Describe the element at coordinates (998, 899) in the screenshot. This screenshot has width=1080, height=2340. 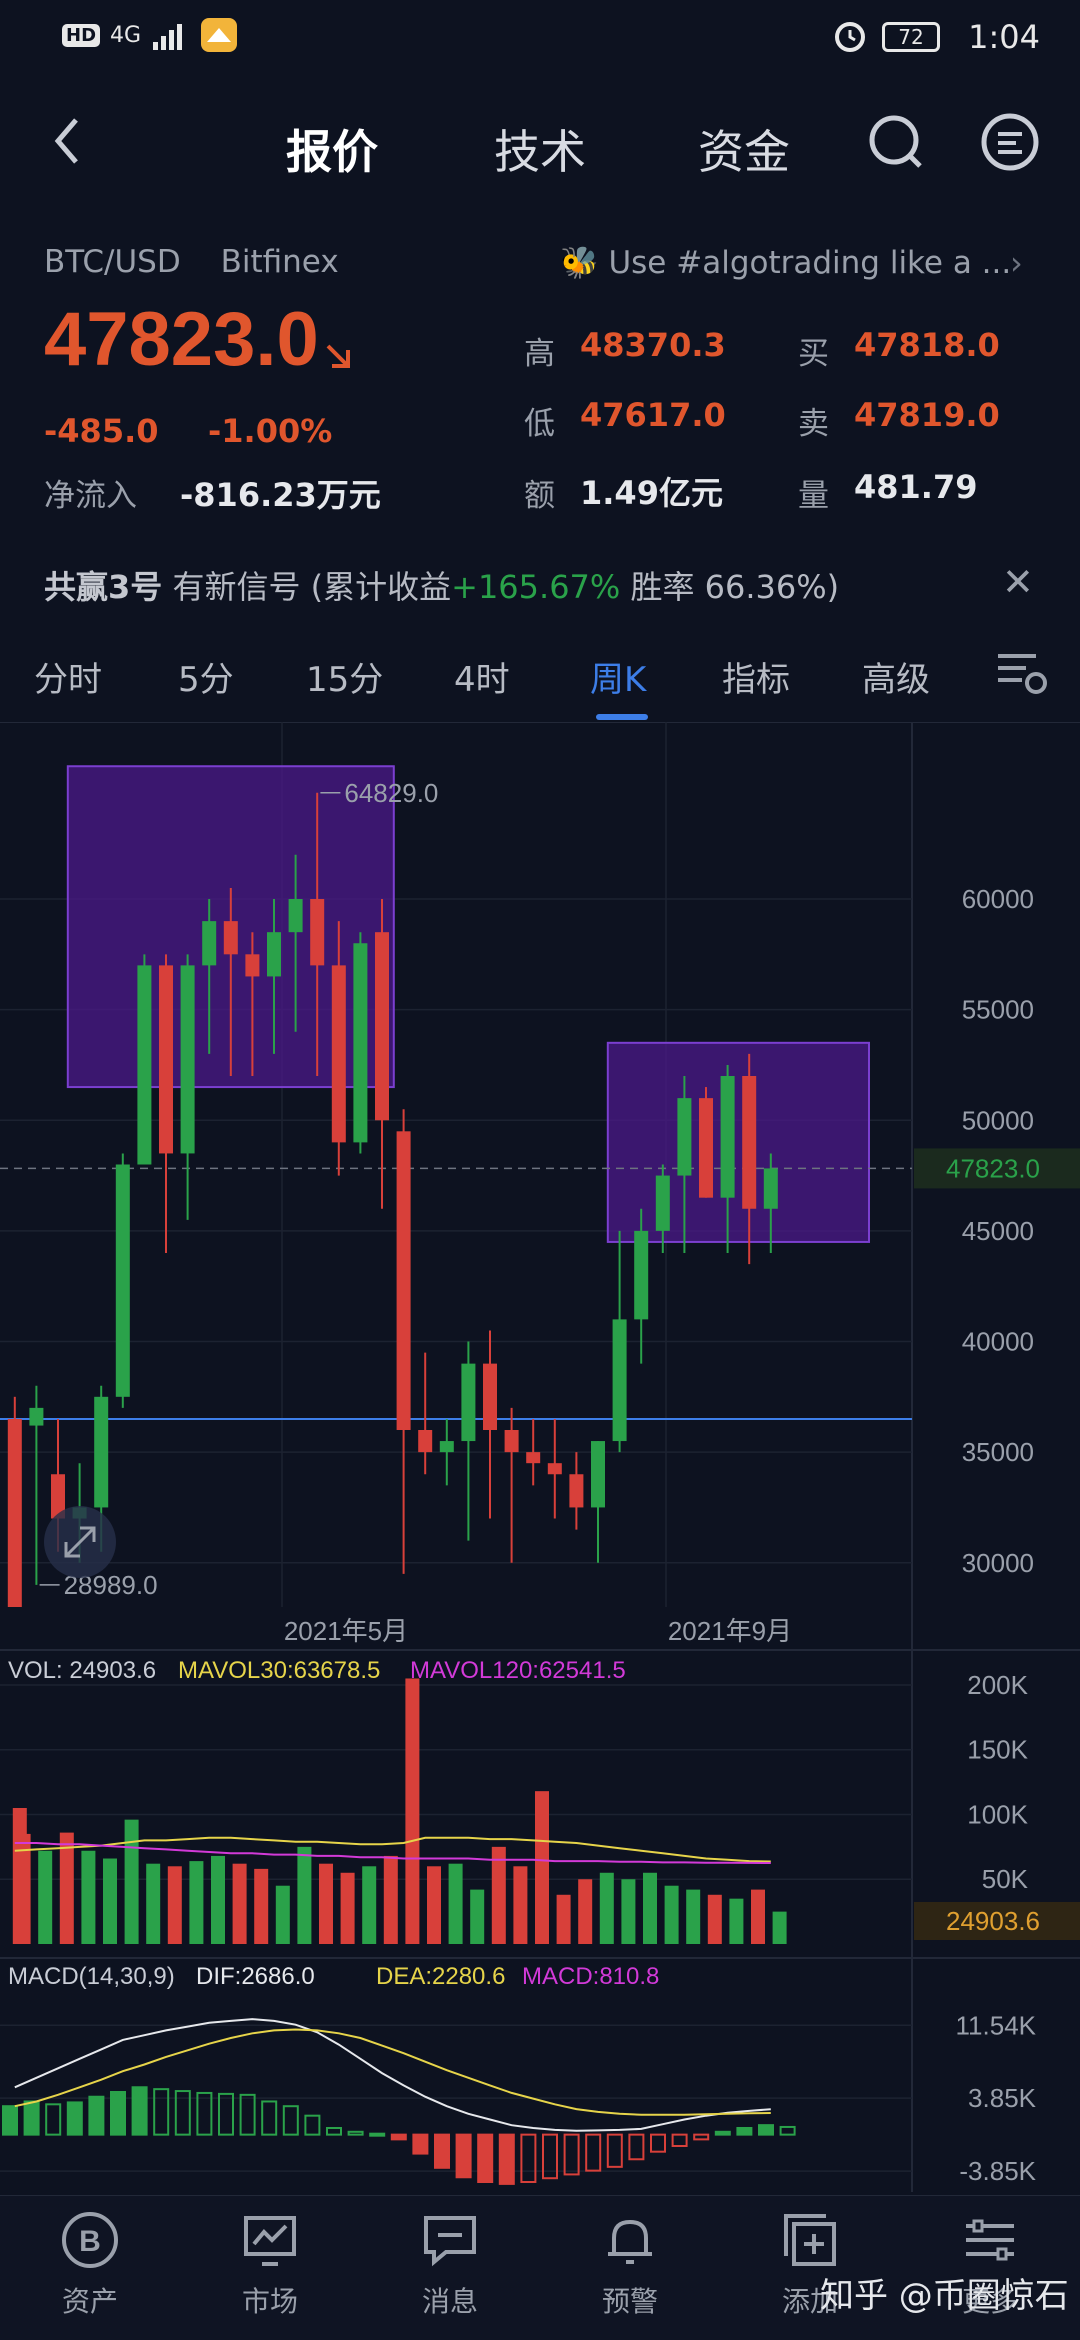
I see `y-tick-label: 60000` at that location.